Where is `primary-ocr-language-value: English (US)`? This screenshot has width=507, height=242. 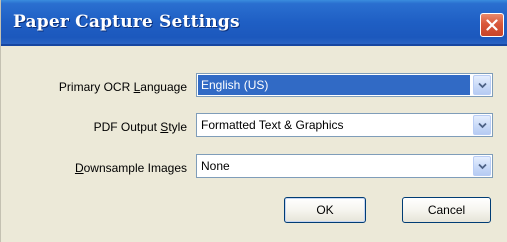
primary-ocr-language-value: English (US) is located at coordinates (334, 85).